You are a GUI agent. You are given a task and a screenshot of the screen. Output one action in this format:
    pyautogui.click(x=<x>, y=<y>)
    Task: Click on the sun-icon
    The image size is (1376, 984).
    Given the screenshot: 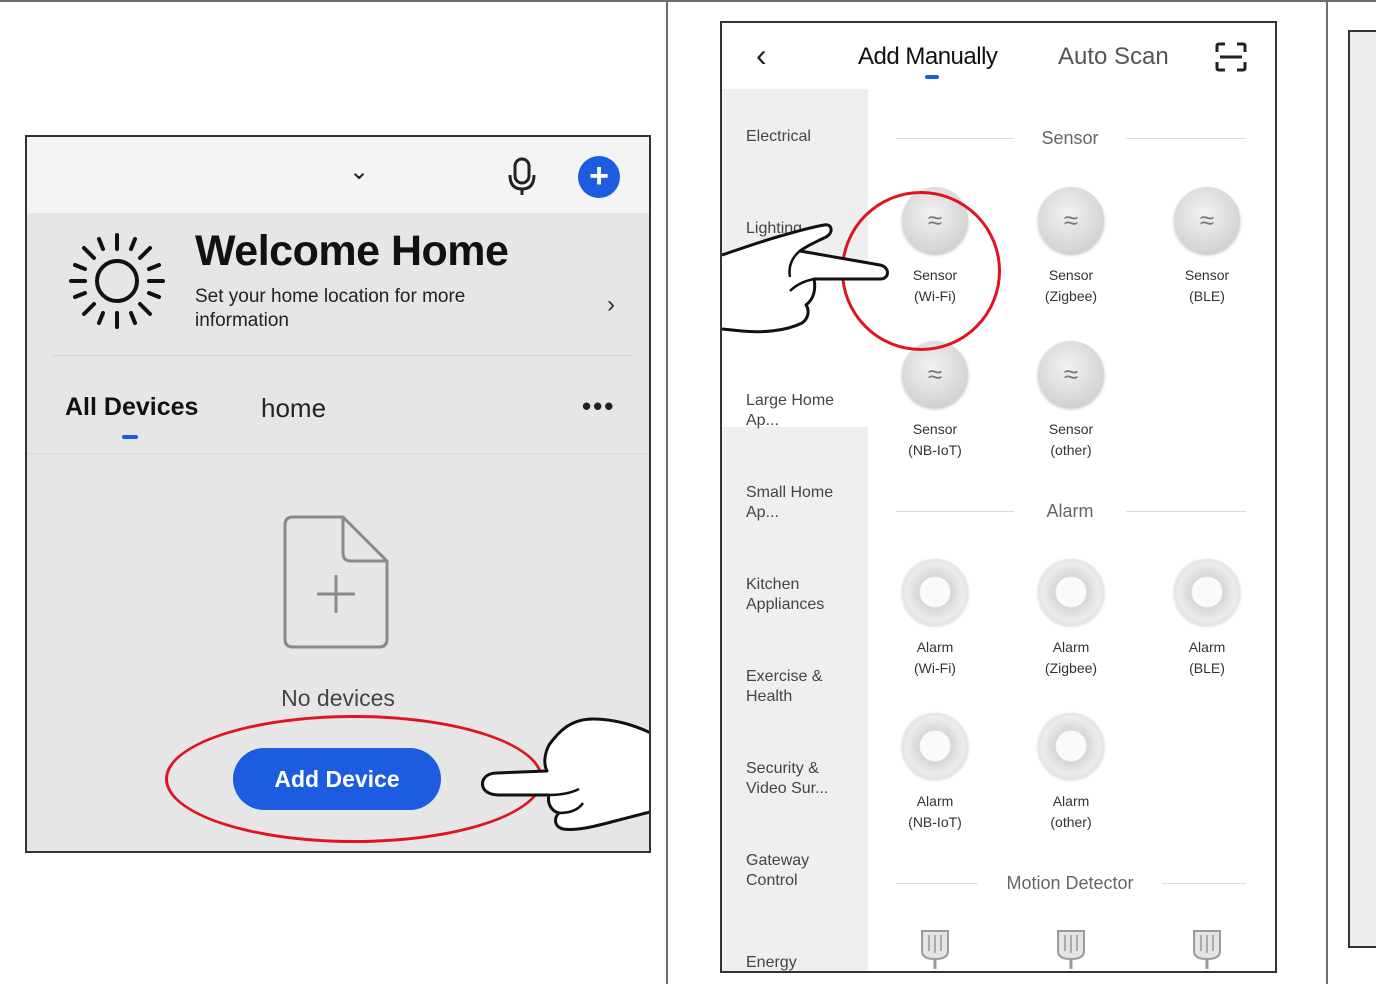 What is the action you would take?
    pyautogui.click(x=117, y=281)
    